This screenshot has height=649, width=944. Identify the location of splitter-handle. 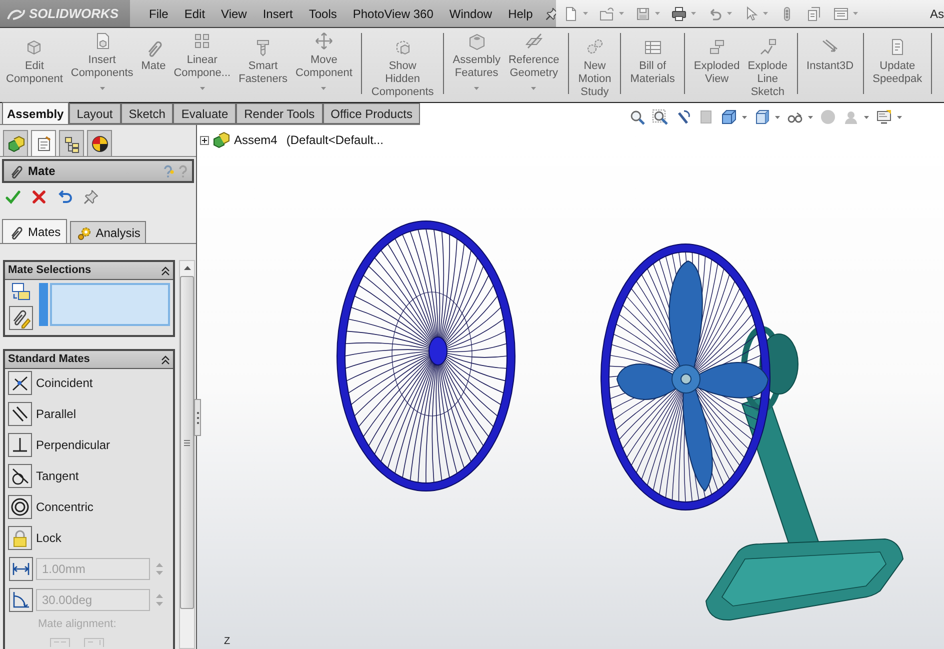
(197, 417).